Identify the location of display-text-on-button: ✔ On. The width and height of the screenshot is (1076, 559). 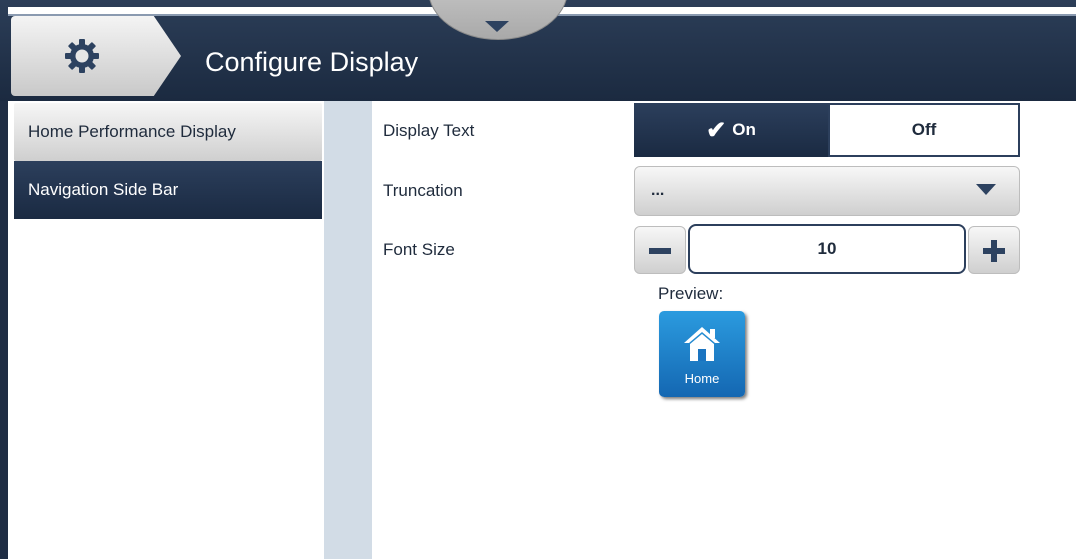
(731, 130).